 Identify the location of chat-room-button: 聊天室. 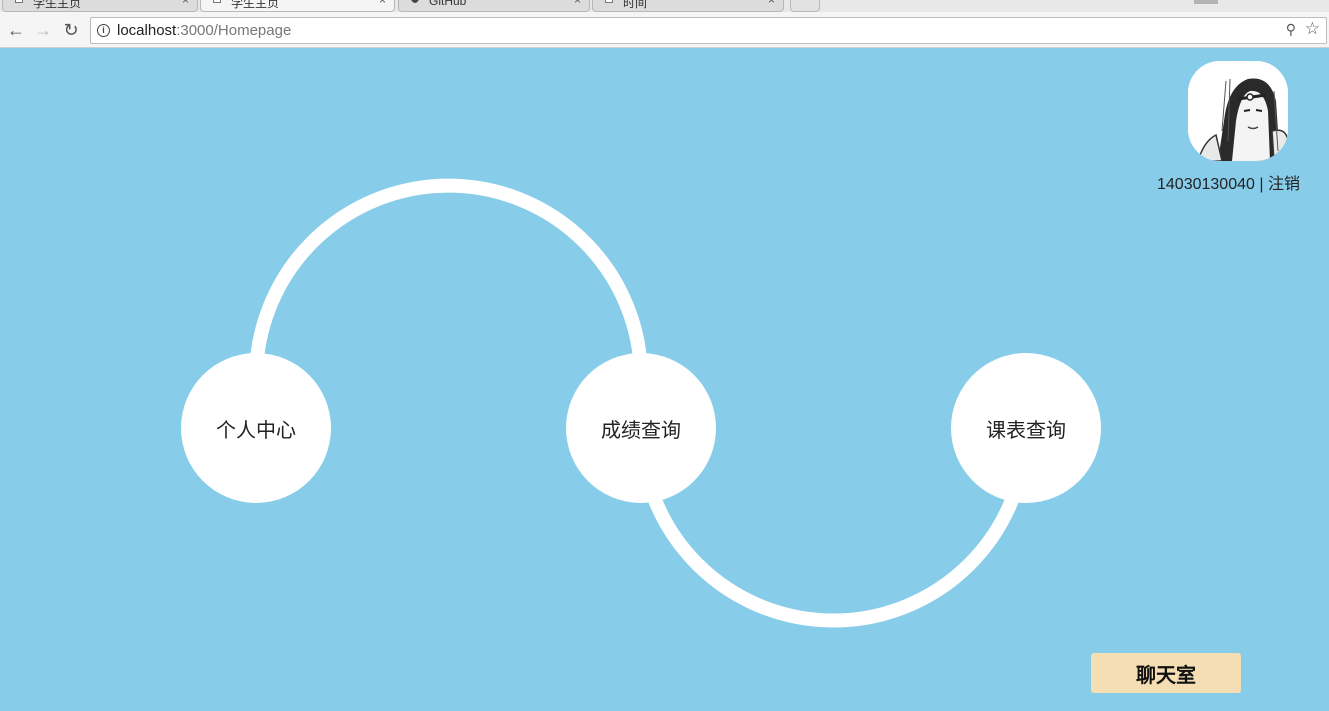
(1166, 673).